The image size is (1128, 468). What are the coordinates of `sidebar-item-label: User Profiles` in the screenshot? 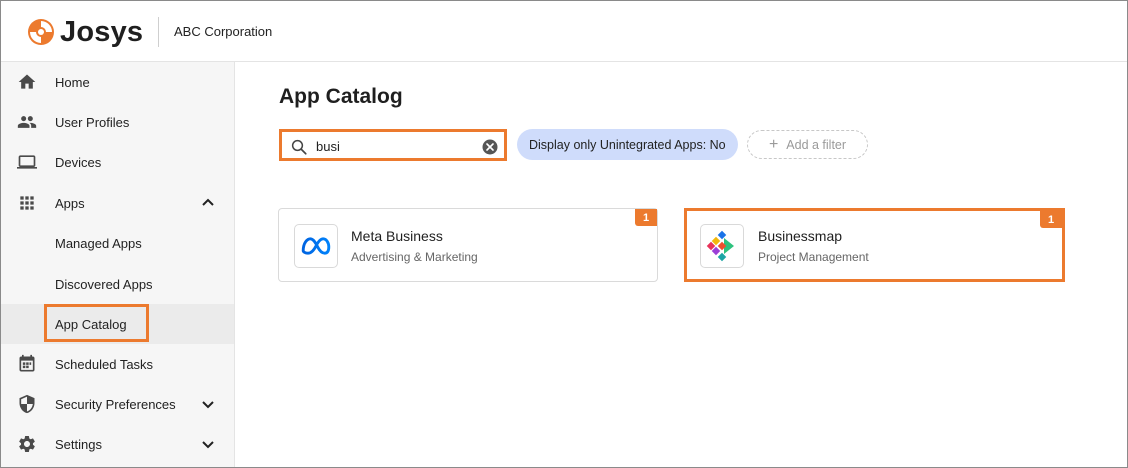 It's located at (92, 122).